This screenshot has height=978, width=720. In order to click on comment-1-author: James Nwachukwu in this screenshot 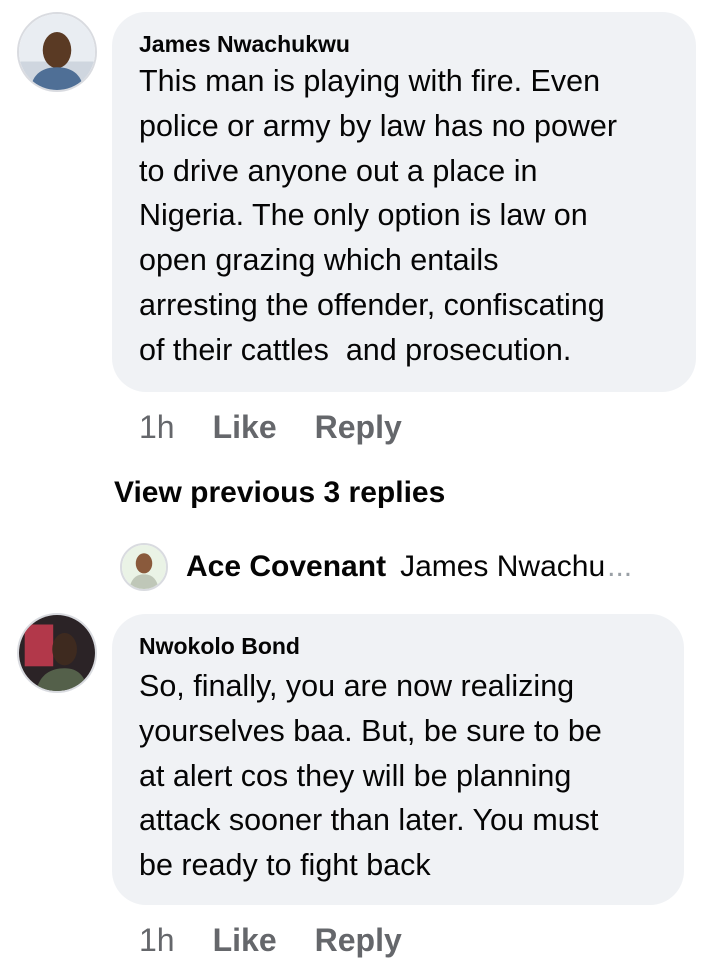, I will do `click(244, 44)`.